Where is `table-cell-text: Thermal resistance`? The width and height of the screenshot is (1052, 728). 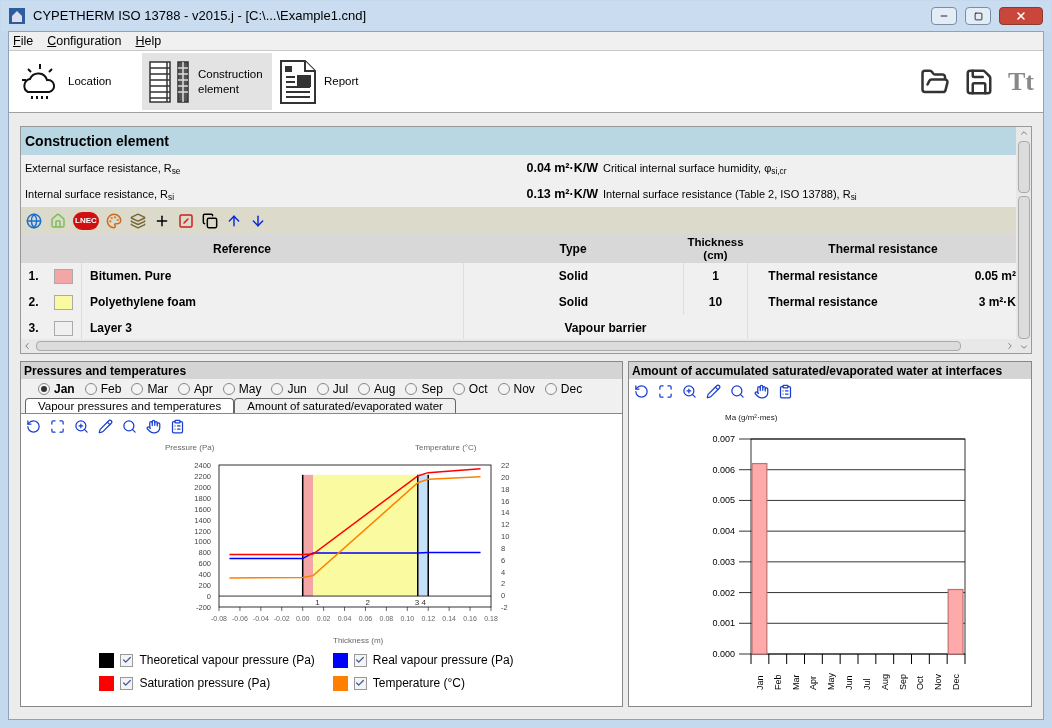
table-cell-text: Thermal resistance is located at coordinates (823, 276).